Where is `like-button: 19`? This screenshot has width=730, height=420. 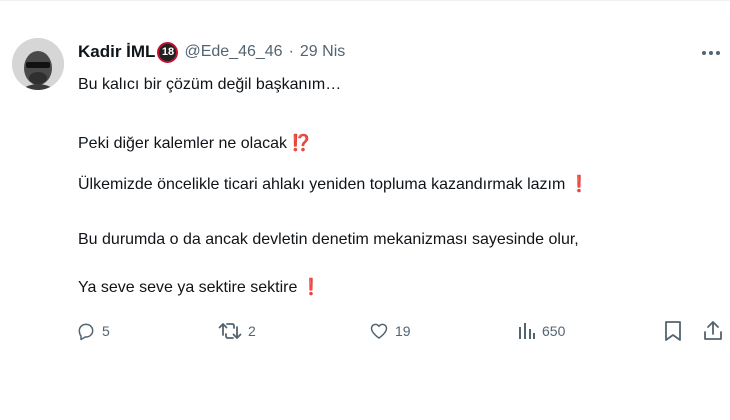
like-button: 19 is located at coordinates (390, 331).